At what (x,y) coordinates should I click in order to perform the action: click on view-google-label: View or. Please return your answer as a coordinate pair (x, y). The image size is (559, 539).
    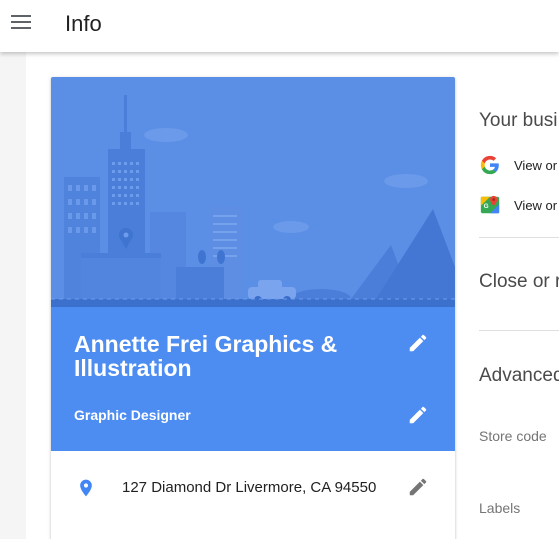
    Looking at the image, I should click on (536, 165).